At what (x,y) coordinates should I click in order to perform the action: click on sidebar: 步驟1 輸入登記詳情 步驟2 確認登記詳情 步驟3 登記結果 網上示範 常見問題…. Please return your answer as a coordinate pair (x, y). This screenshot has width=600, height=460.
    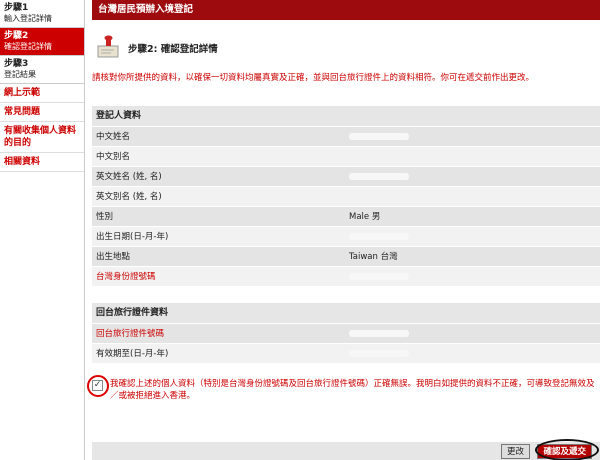
    Looking at the image, I should click on (42, 230).